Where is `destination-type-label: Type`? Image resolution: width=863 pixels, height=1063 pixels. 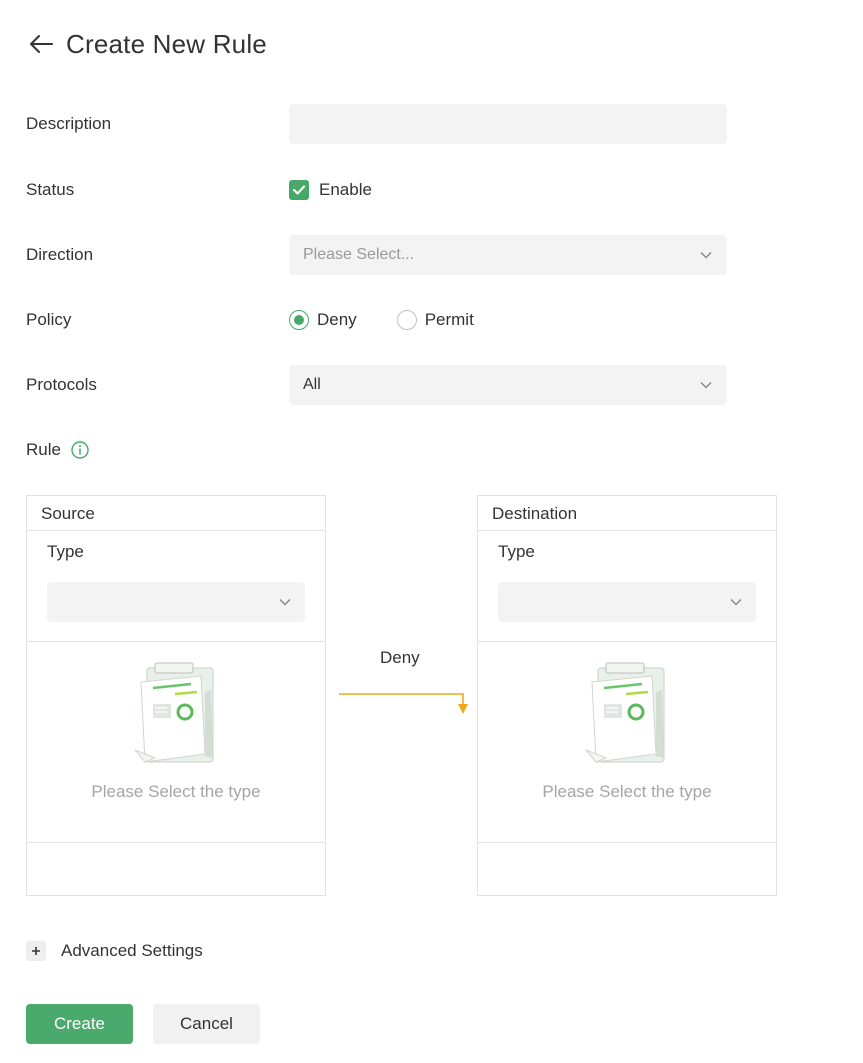
destination-type-label: Type is located at coordinates (516, 551).